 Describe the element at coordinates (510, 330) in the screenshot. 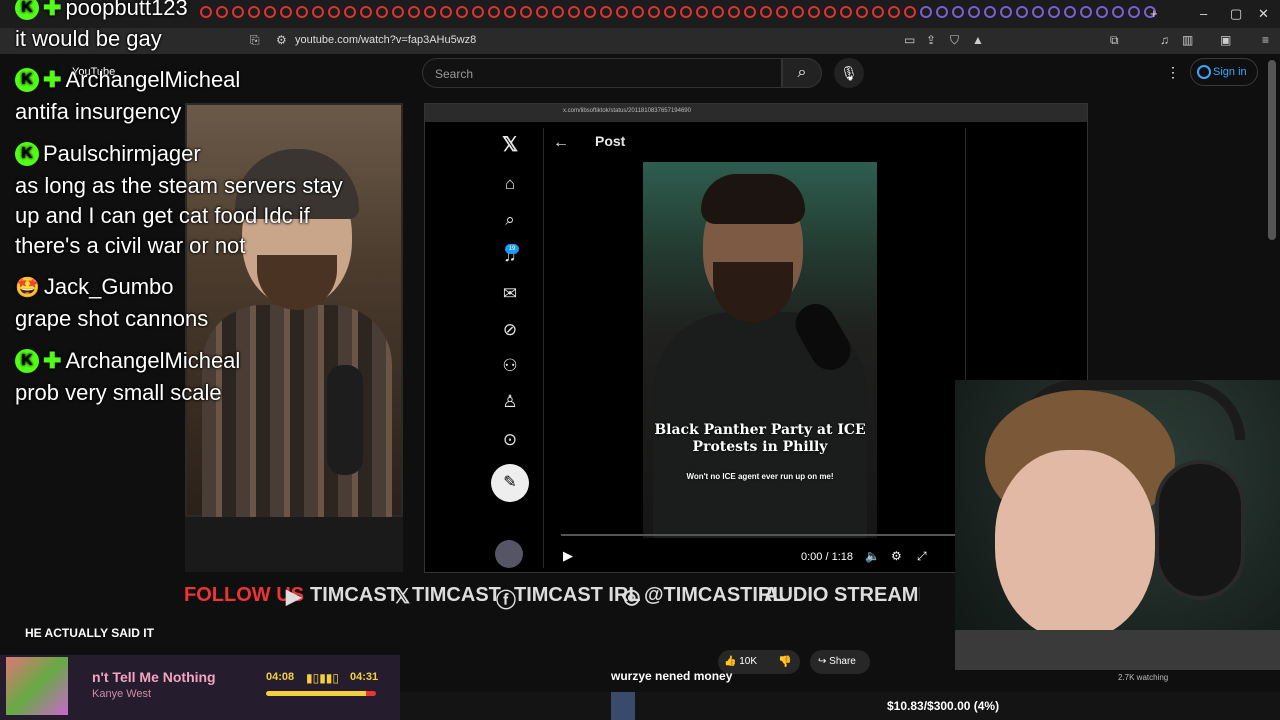

I see `grok-icon: ⊘` at that location.